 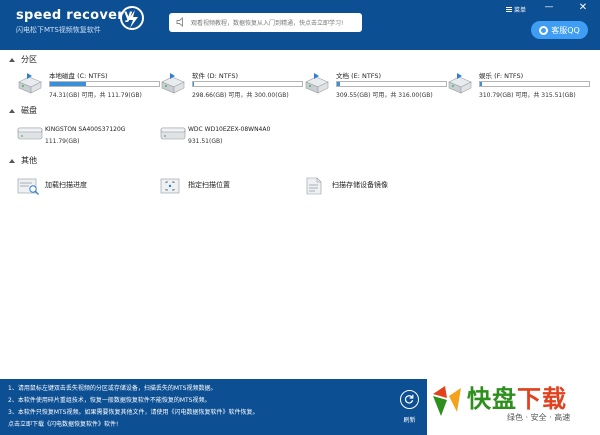 I want to click on section-title: 其他, so click(x=29, y=160).